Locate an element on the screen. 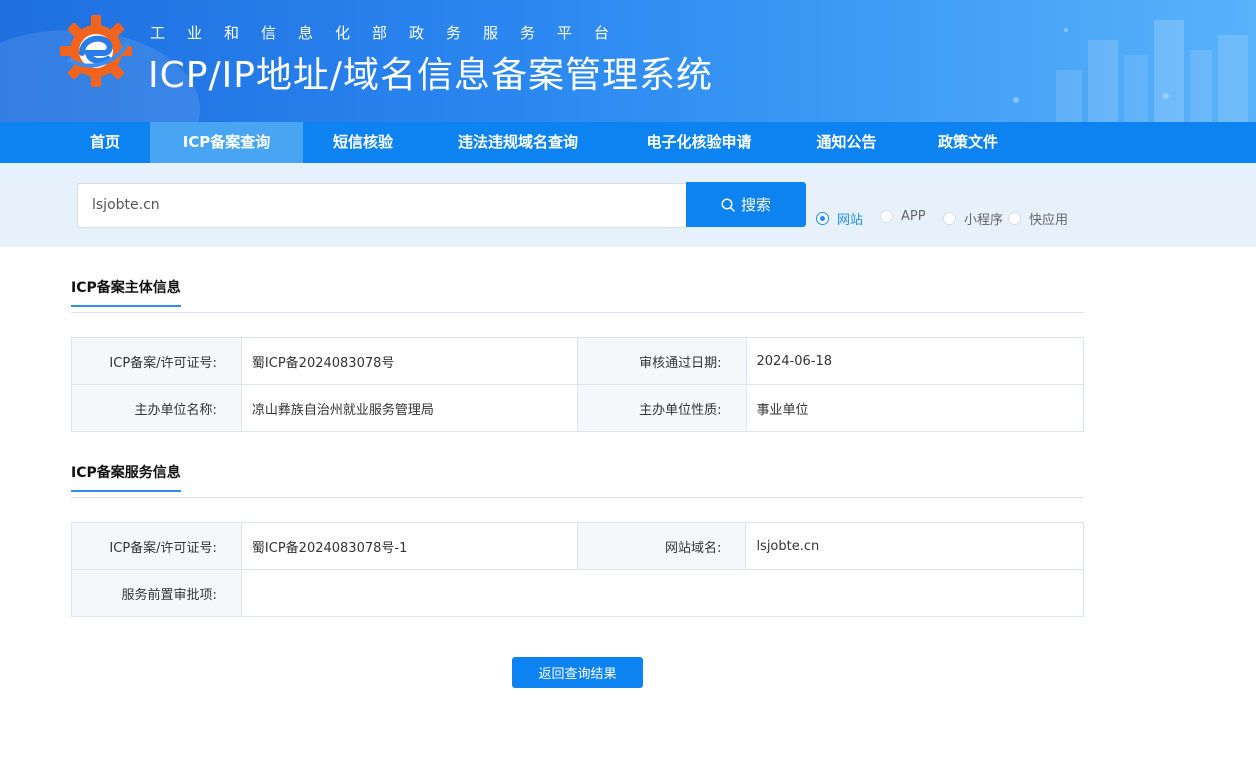 Image resolution: width=1256 pixels, height=765 pixels. search-button: 搜索 is located at coordinates (746, 204).